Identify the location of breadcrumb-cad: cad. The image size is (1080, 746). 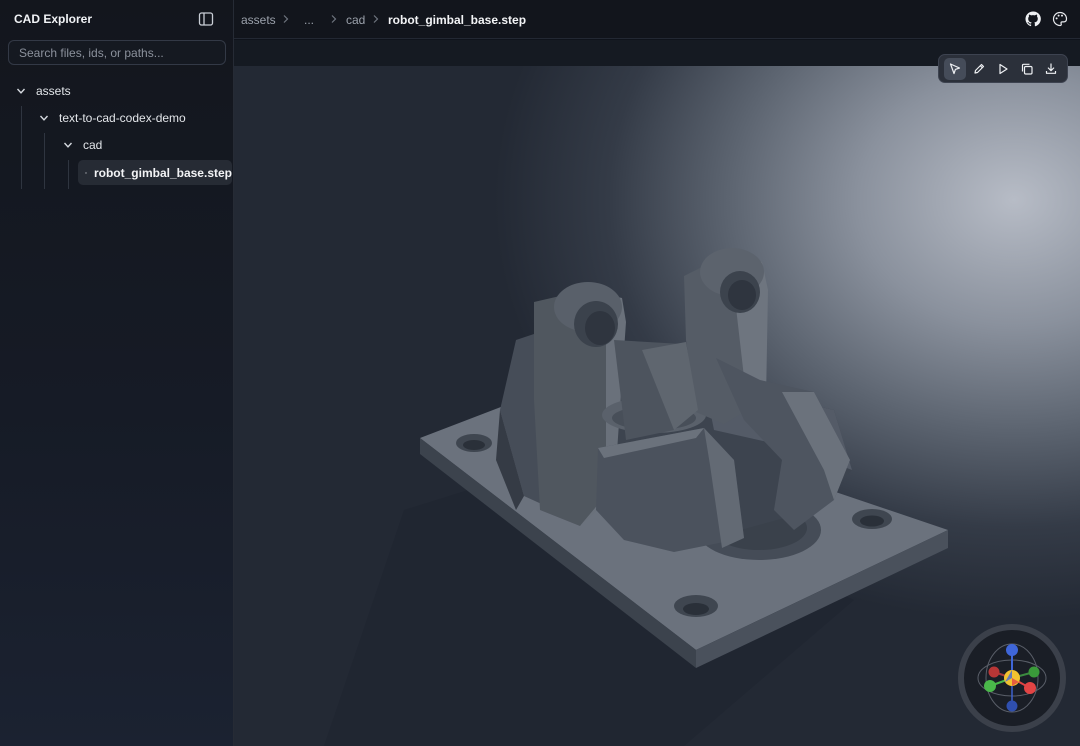
(355, 20).